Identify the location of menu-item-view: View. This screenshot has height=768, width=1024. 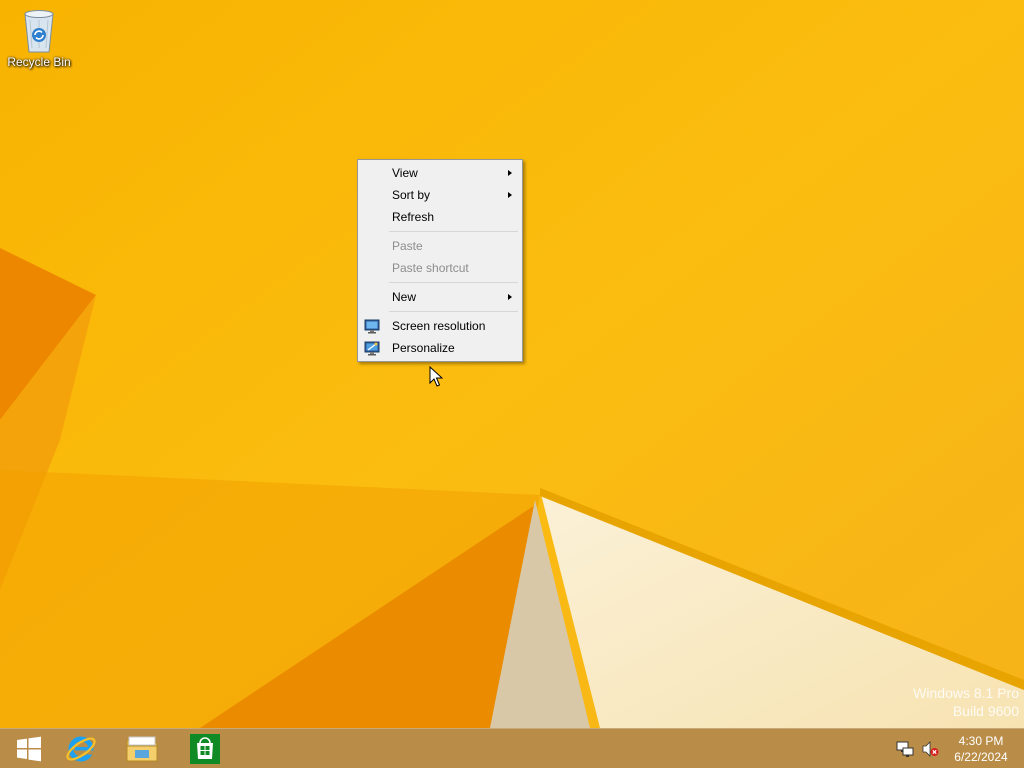
(440, 173).